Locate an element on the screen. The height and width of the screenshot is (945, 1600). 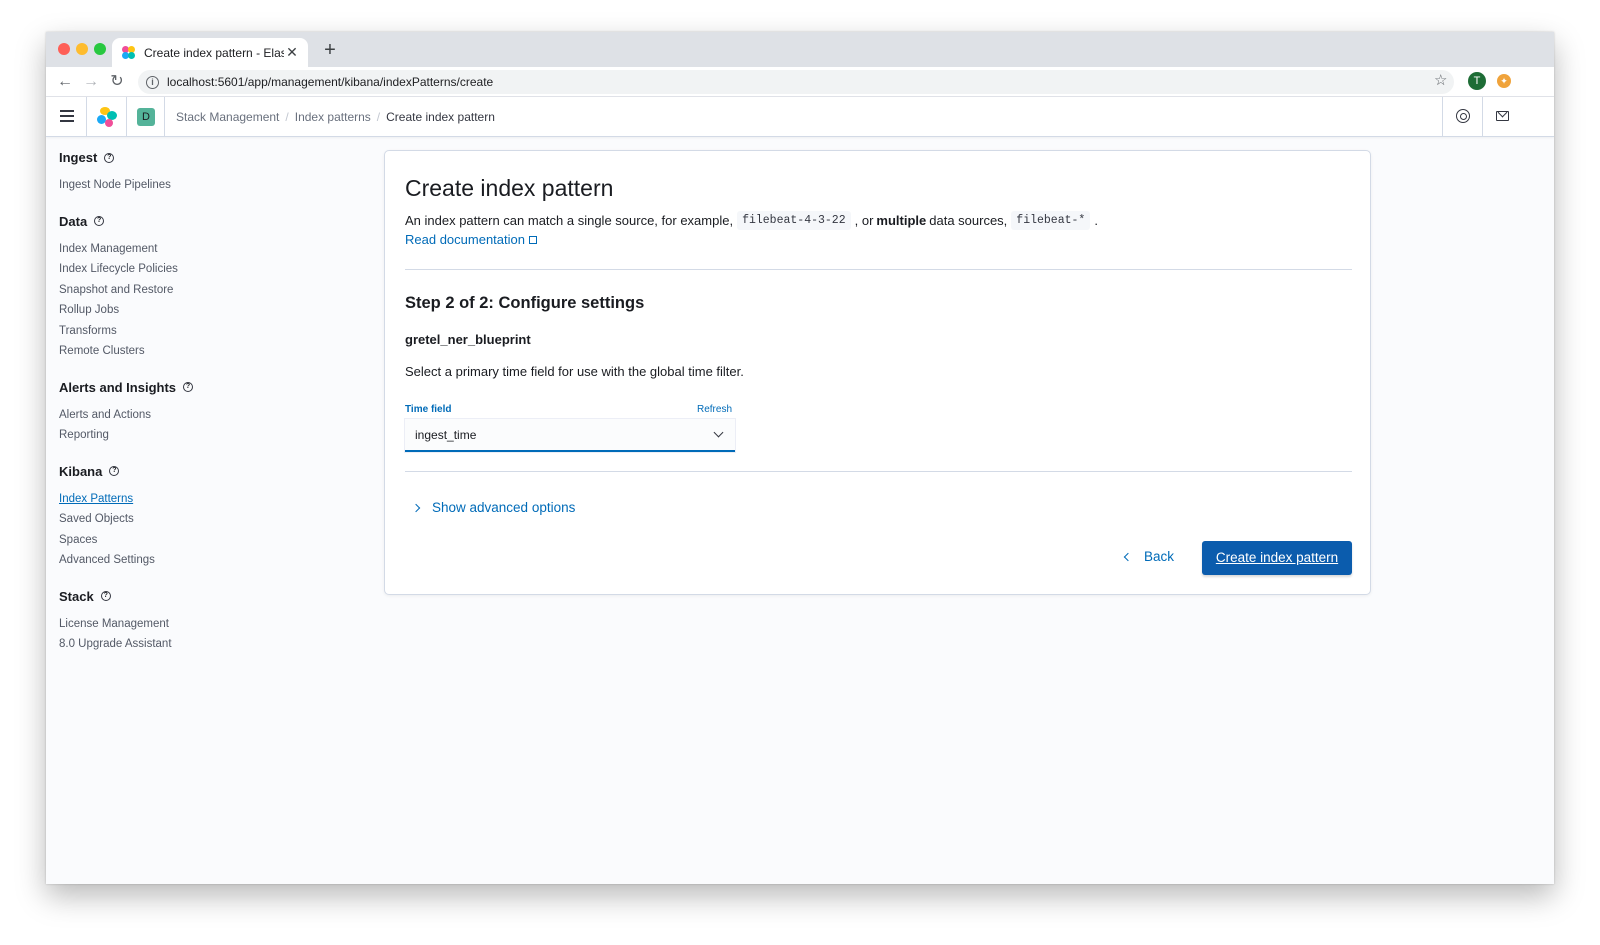
nav-item-index-lifecycle-policies: Index Lifecycle Policies is located at coordinates (179, 269).